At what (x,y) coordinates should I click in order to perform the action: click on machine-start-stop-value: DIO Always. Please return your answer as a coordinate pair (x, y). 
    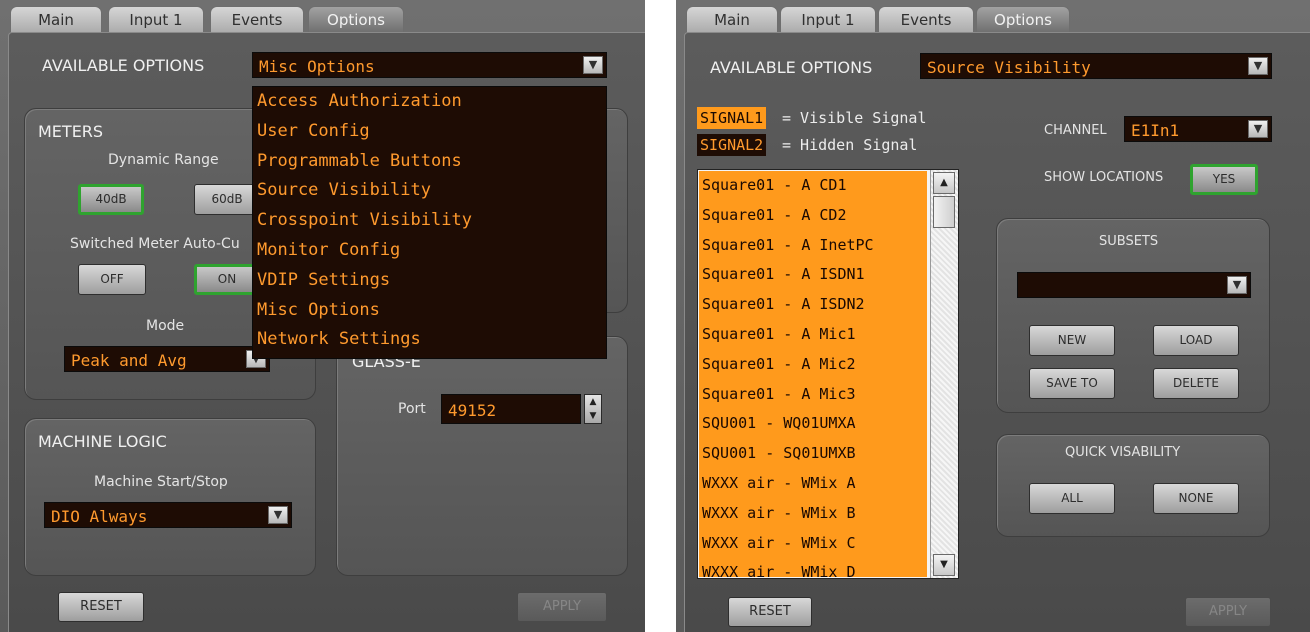
    Looking at the image, I should click on (99, 516).